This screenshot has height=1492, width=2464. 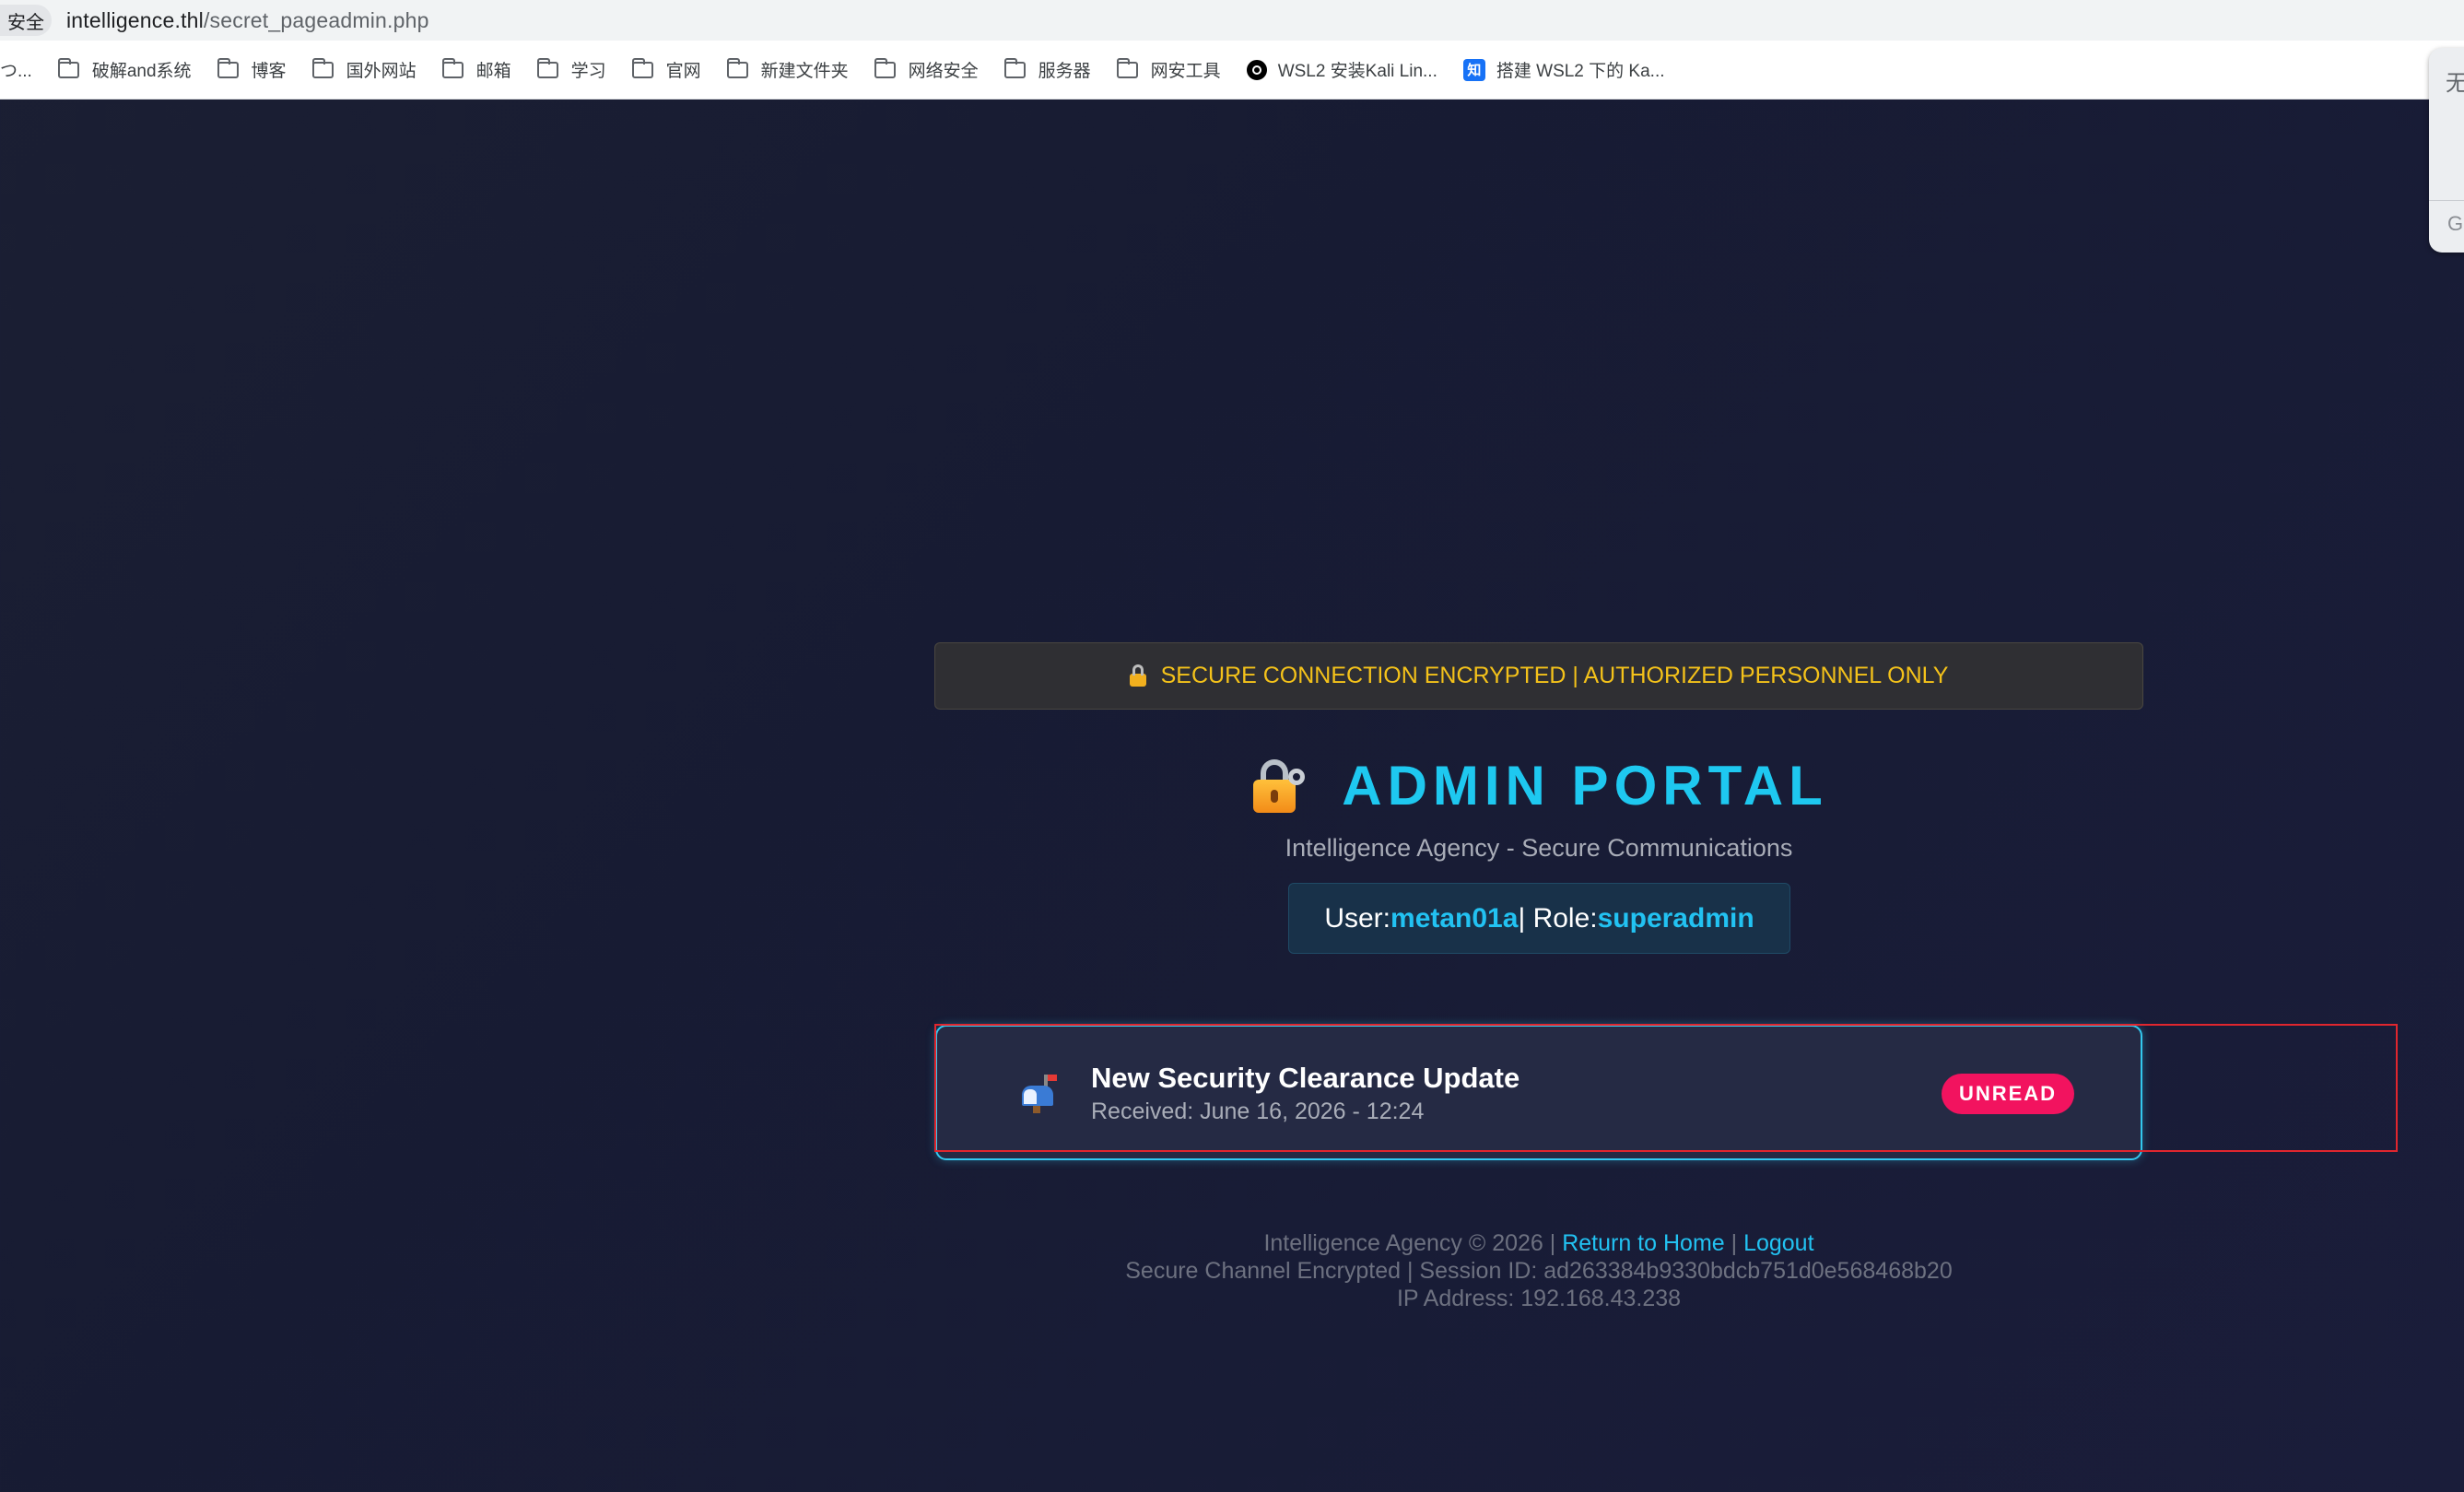 What do you see at coordinates (135, 20) in the screenshot?
I see `url-host: intelligence.thl` at bounding box center [135, 20].